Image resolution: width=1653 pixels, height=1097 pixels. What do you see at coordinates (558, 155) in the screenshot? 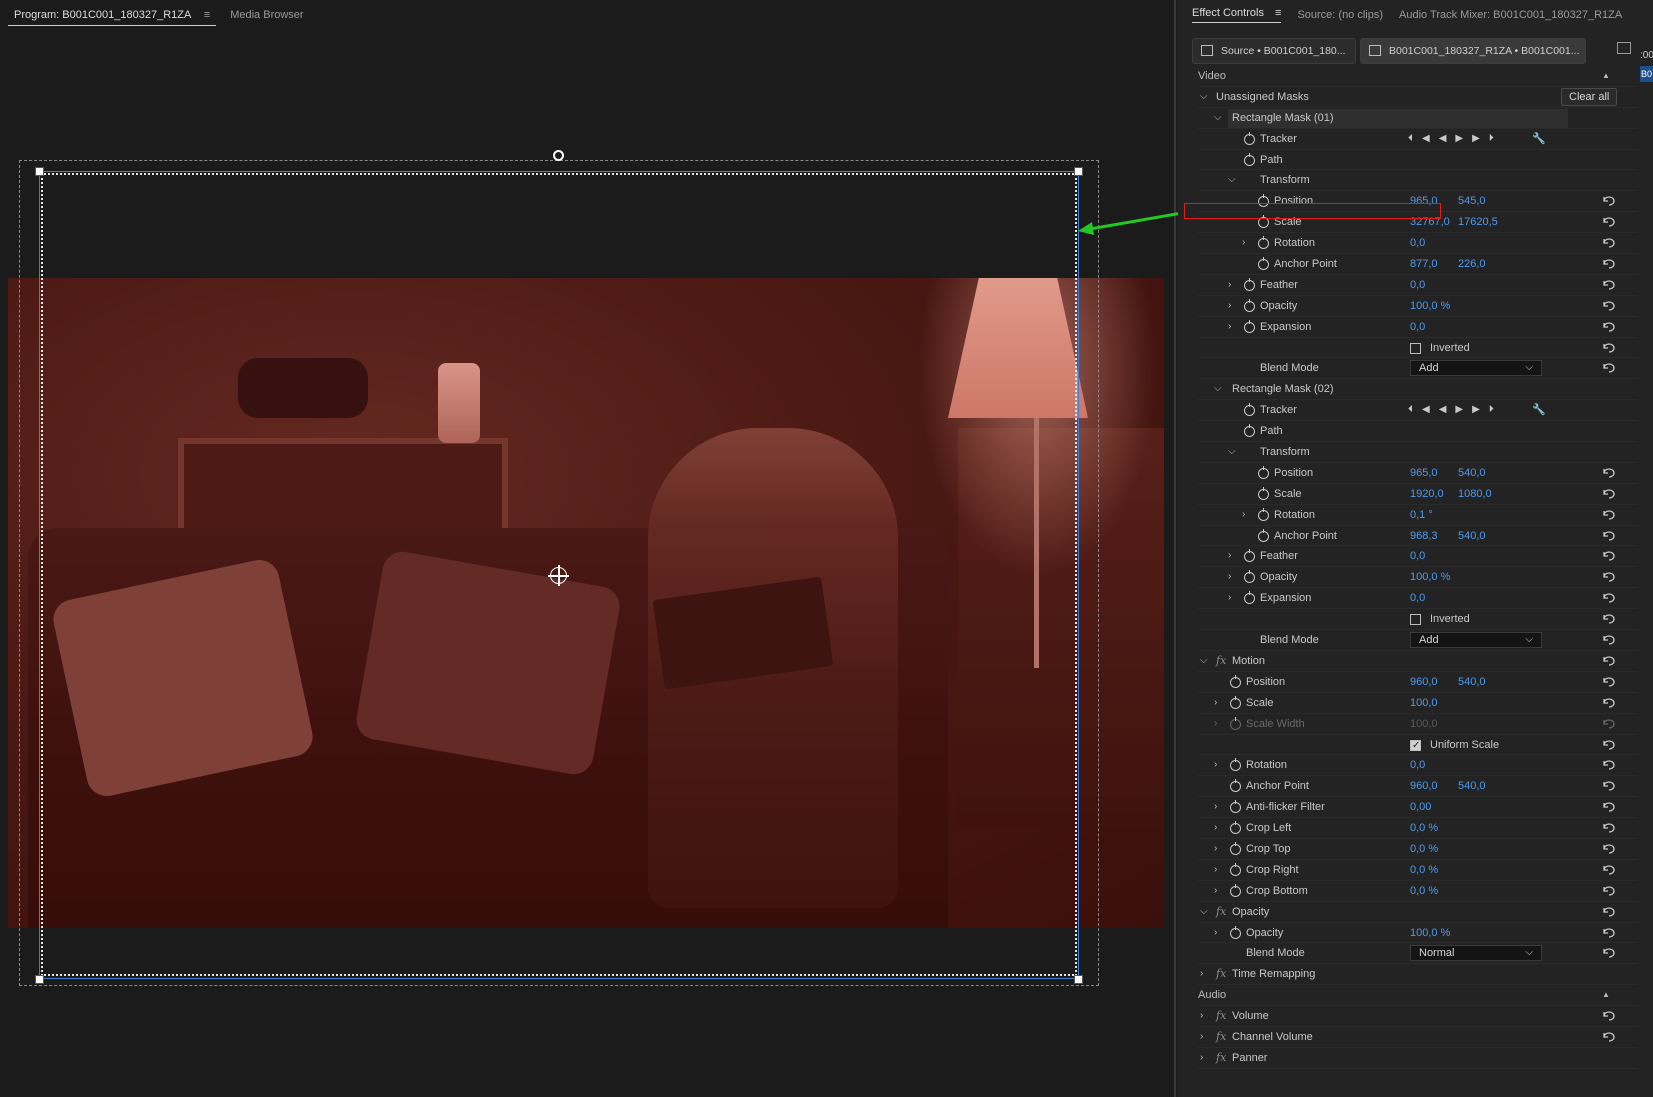
I see `mask-rotation-handle` at bounding box center [558, 155].